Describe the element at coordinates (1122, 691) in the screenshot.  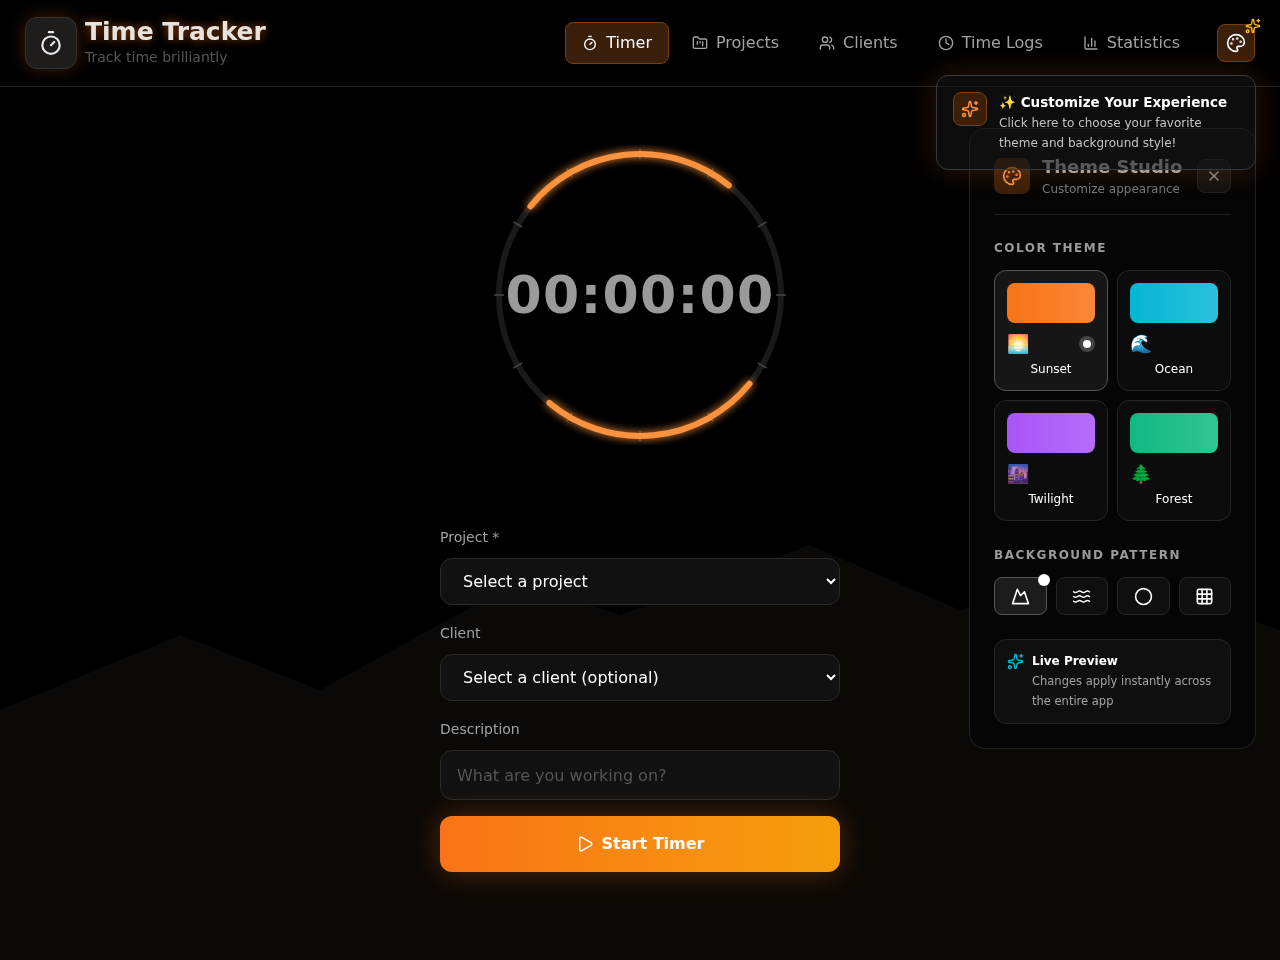
I see `live-preview-text: Changes apply instantly across the entire app` at that location.